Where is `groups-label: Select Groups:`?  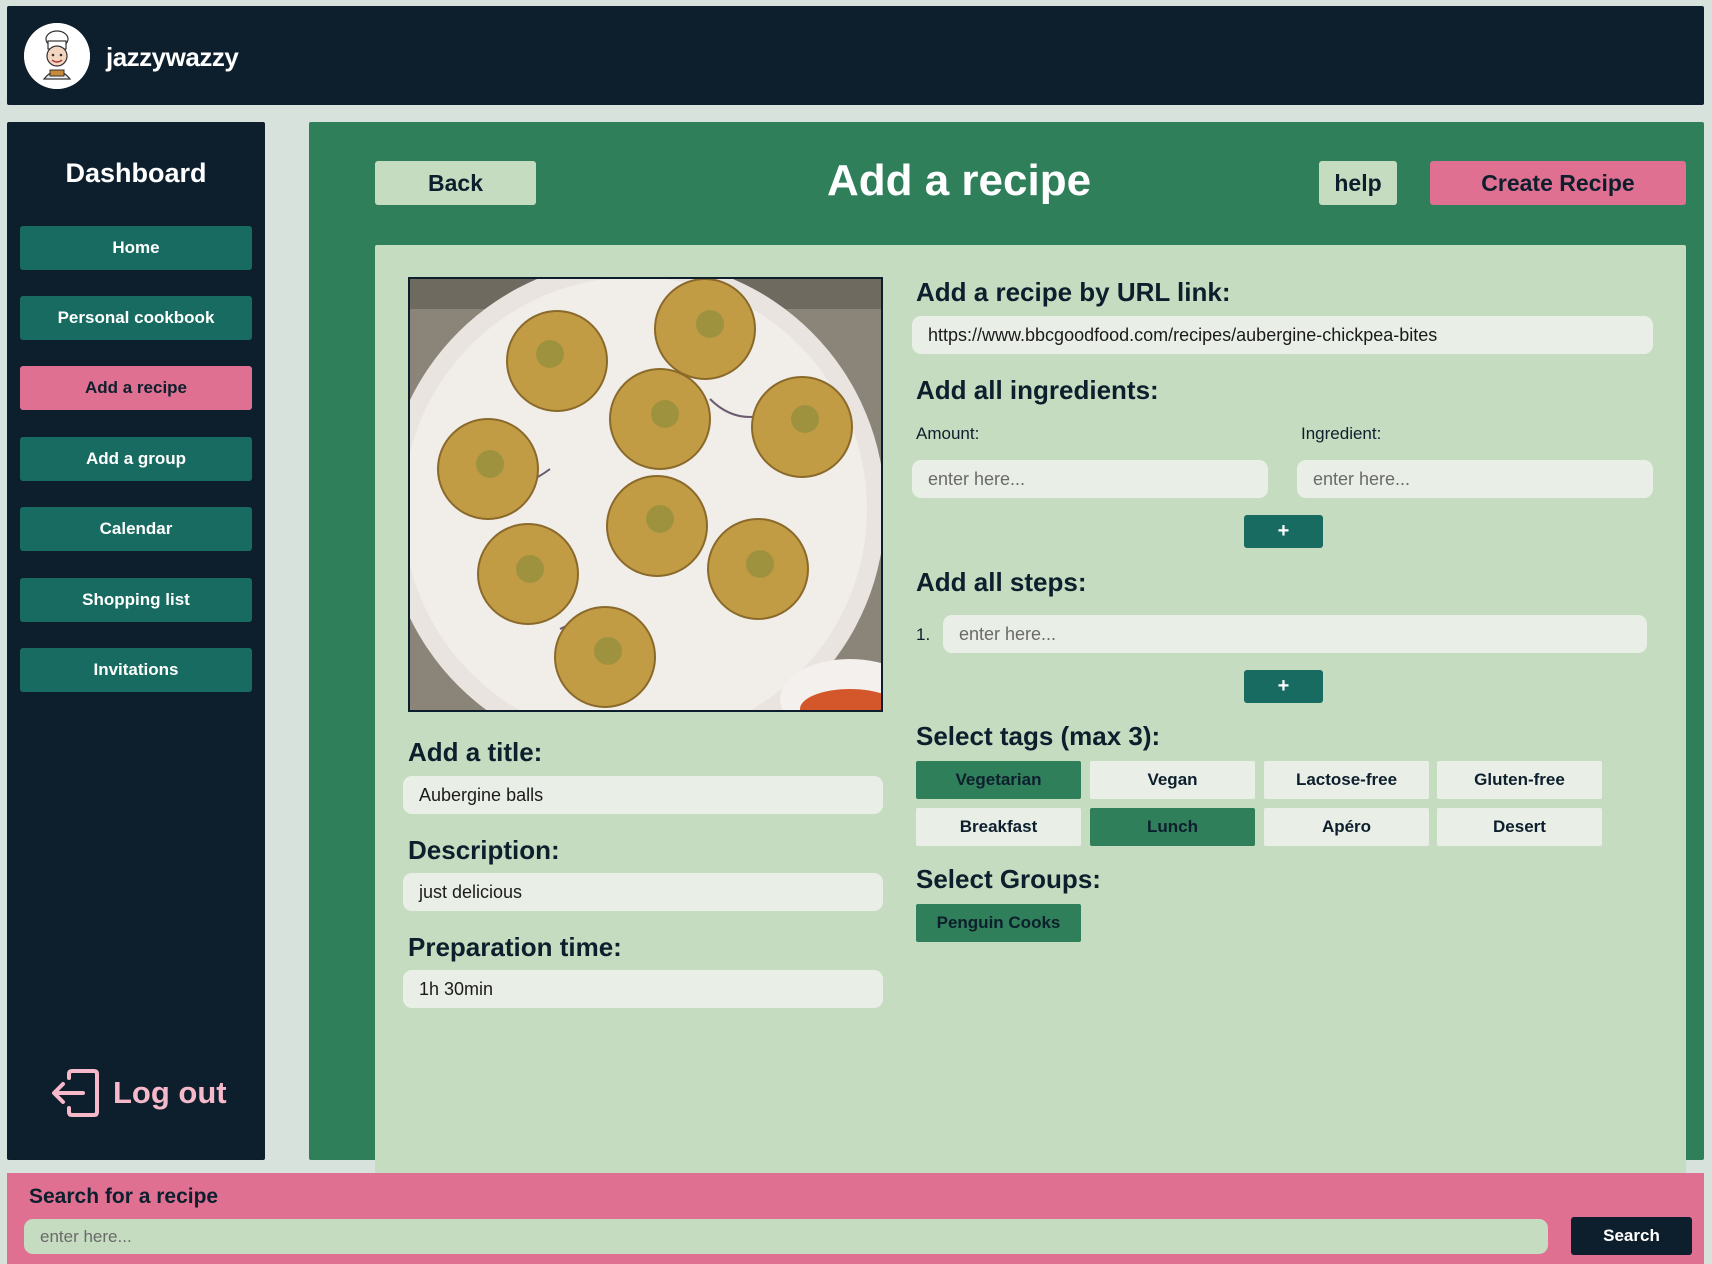 groups-label: Select Groups: is located at coordinates (1008, 879).